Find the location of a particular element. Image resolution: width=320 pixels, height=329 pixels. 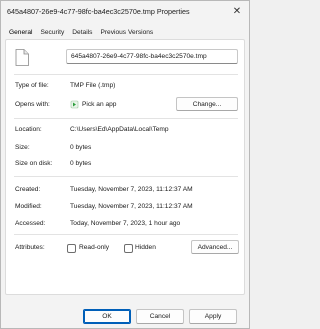

hidden-checkbox is located at coordinates (128, 248).